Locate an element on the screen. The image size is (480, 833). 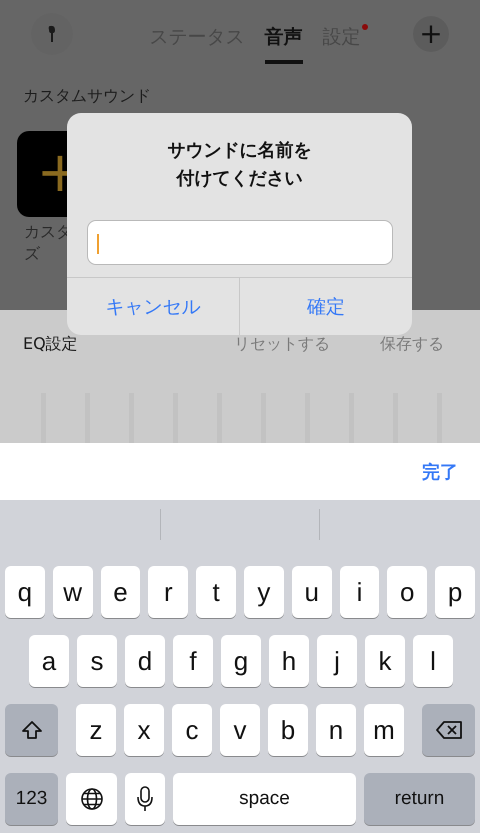
key: w is located at coordinates (72, 592).